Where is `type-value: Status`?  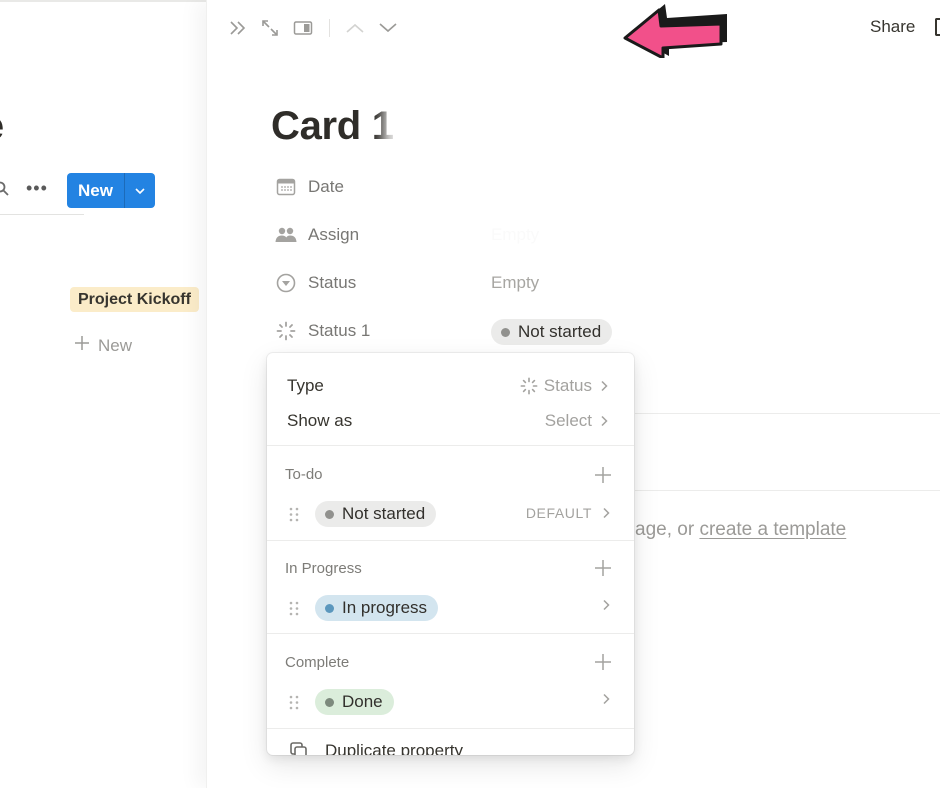
type-value: Status is located at coordinates (567, 385).